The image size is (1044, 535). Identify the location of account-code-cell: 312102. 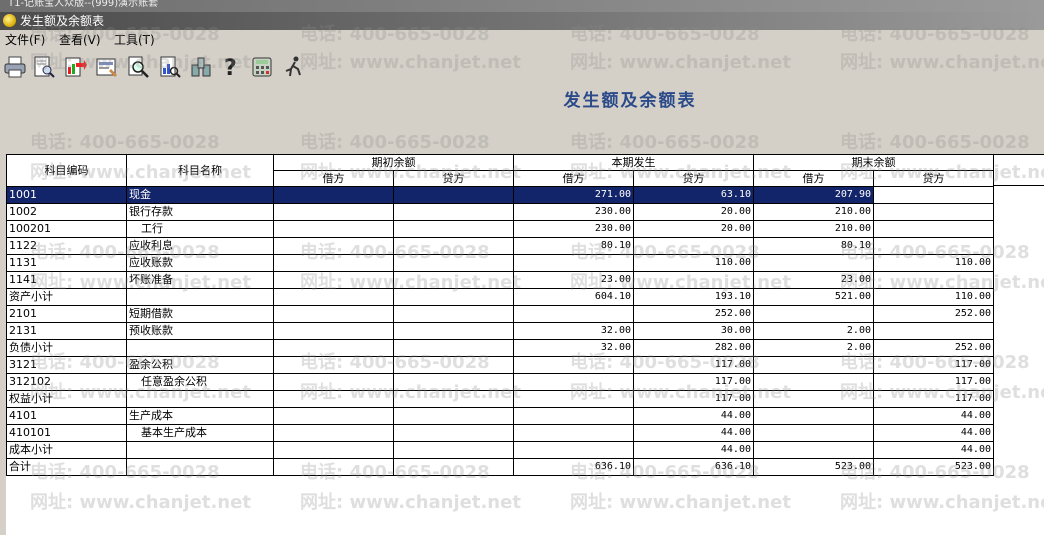
(66, 382).